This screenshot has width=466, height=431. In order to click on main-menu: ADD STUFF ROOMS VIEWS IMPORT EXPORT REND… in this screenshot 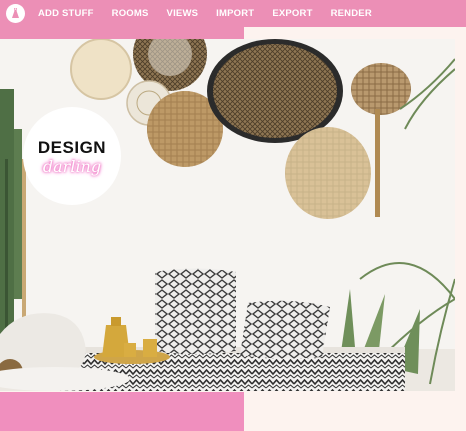, I will do `click(214, 13)`.